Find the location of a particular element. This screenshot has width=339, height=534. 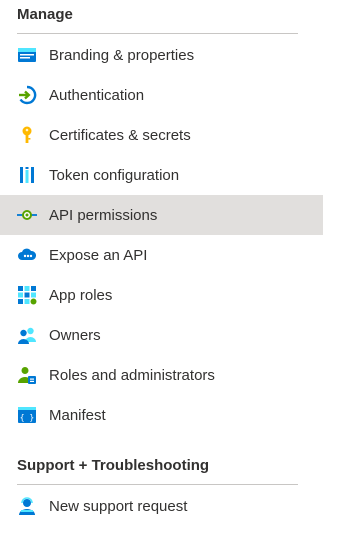

menu-item-owners: Owners is located at coordinates (161, 335).